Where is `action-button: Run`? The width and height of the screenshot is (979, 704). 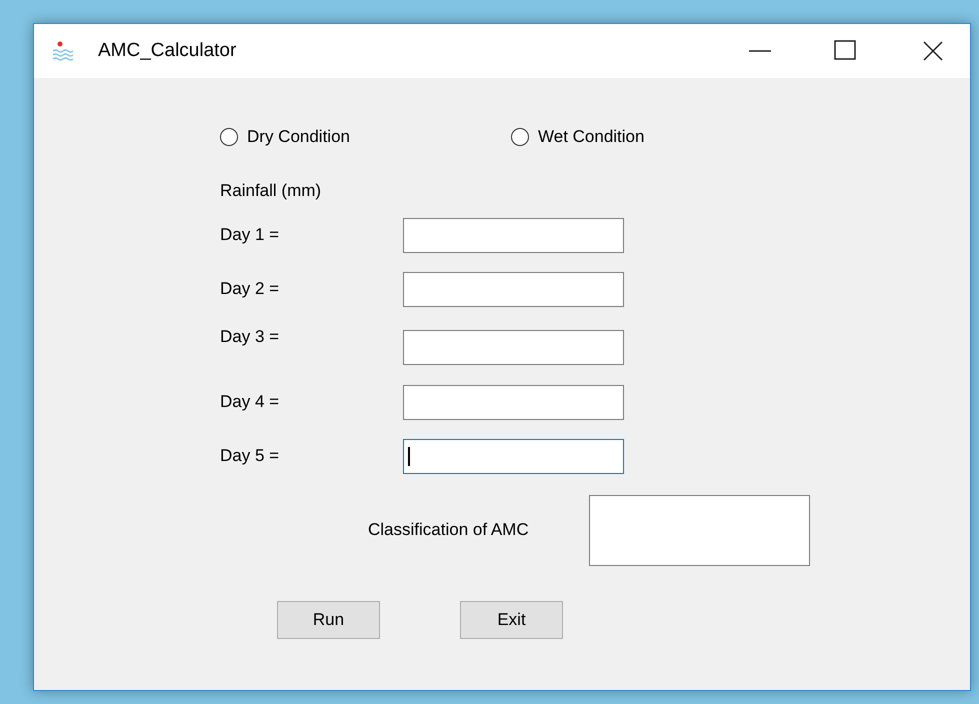
action-button: Run is located at coordinates (328, 619).